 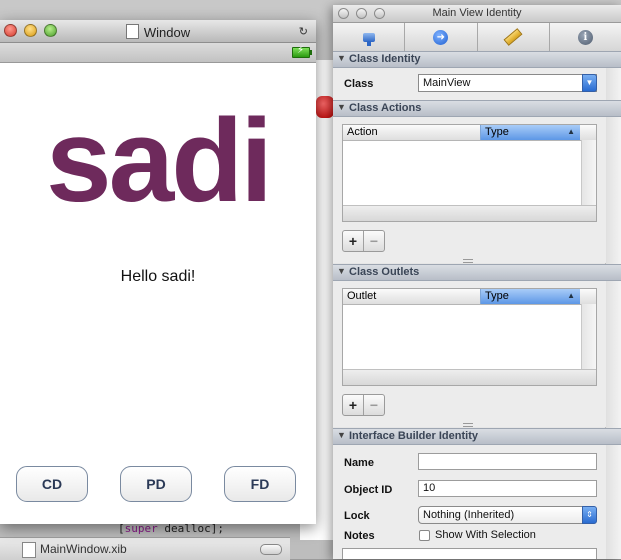 I want to click on actions-add-remove-control: + −, so click(x=363, y=241).